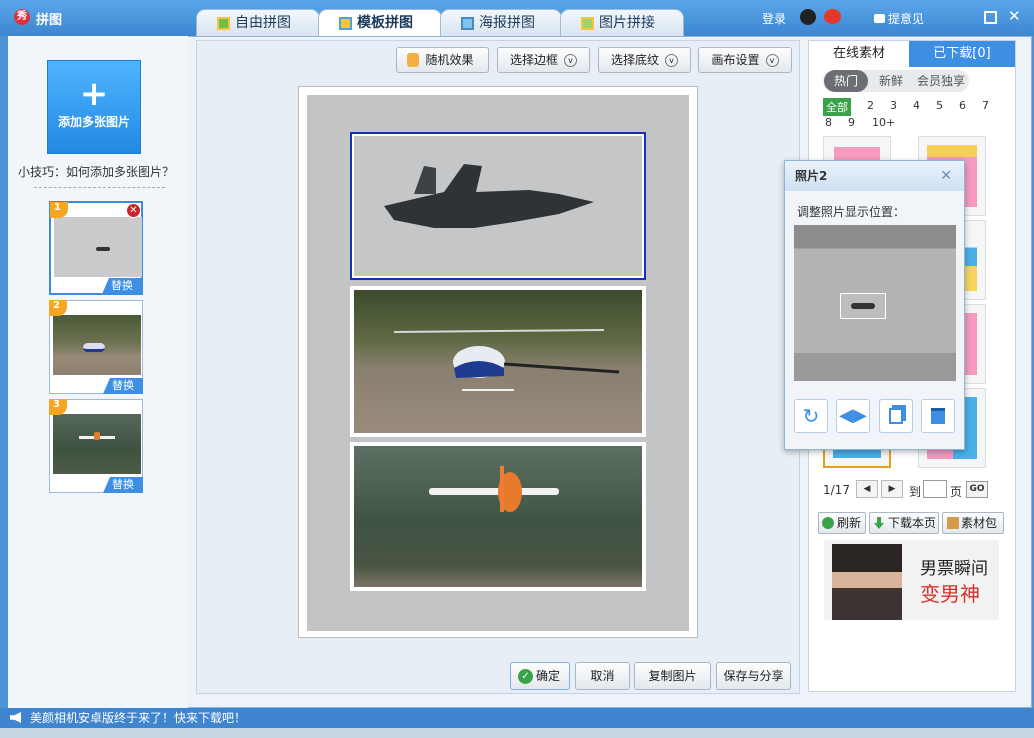 This screenshot has height=738, width=1034. I want to click on count-6: 6, so click(962, 105).